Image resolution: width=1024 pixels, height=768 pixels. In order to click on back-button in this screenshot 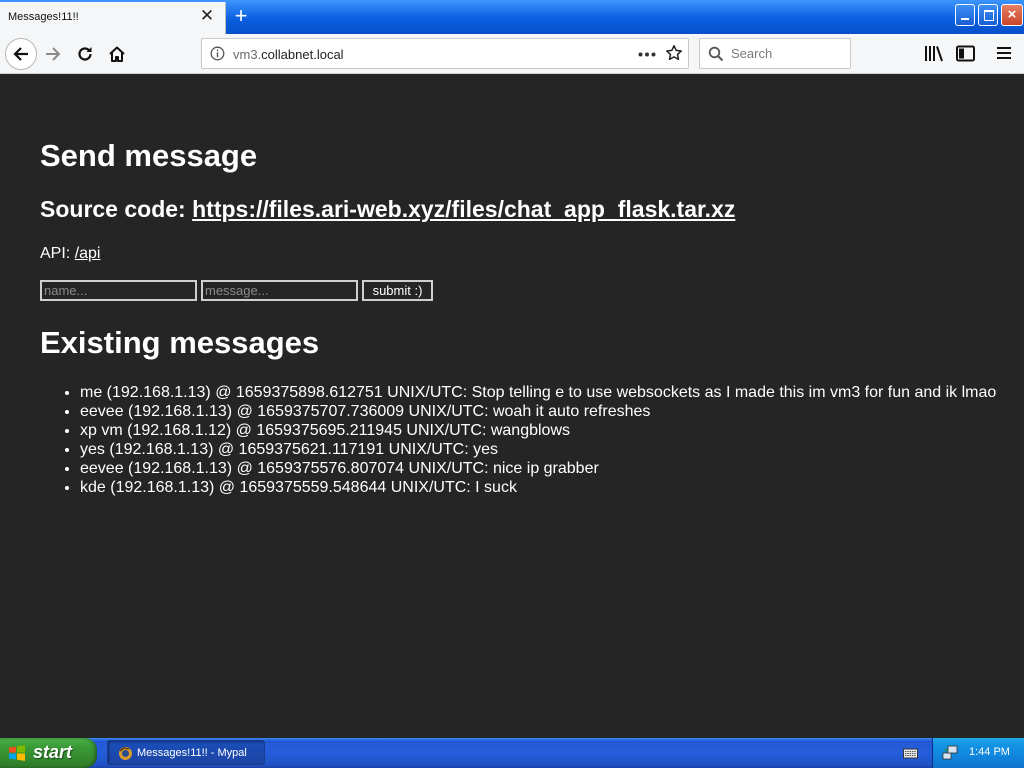, I will do `click(21, 54)`.